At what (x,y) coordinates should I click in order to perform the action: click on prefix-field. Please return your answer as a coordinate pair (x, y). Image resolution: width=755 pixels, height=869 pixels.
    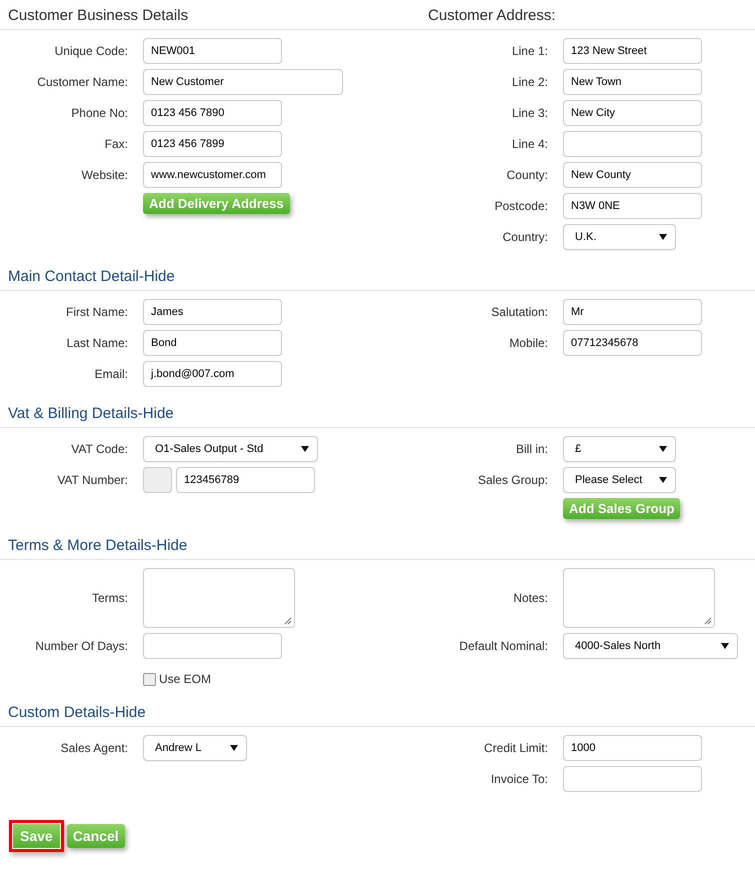
    Looking at the image, I should click on (157, 480).